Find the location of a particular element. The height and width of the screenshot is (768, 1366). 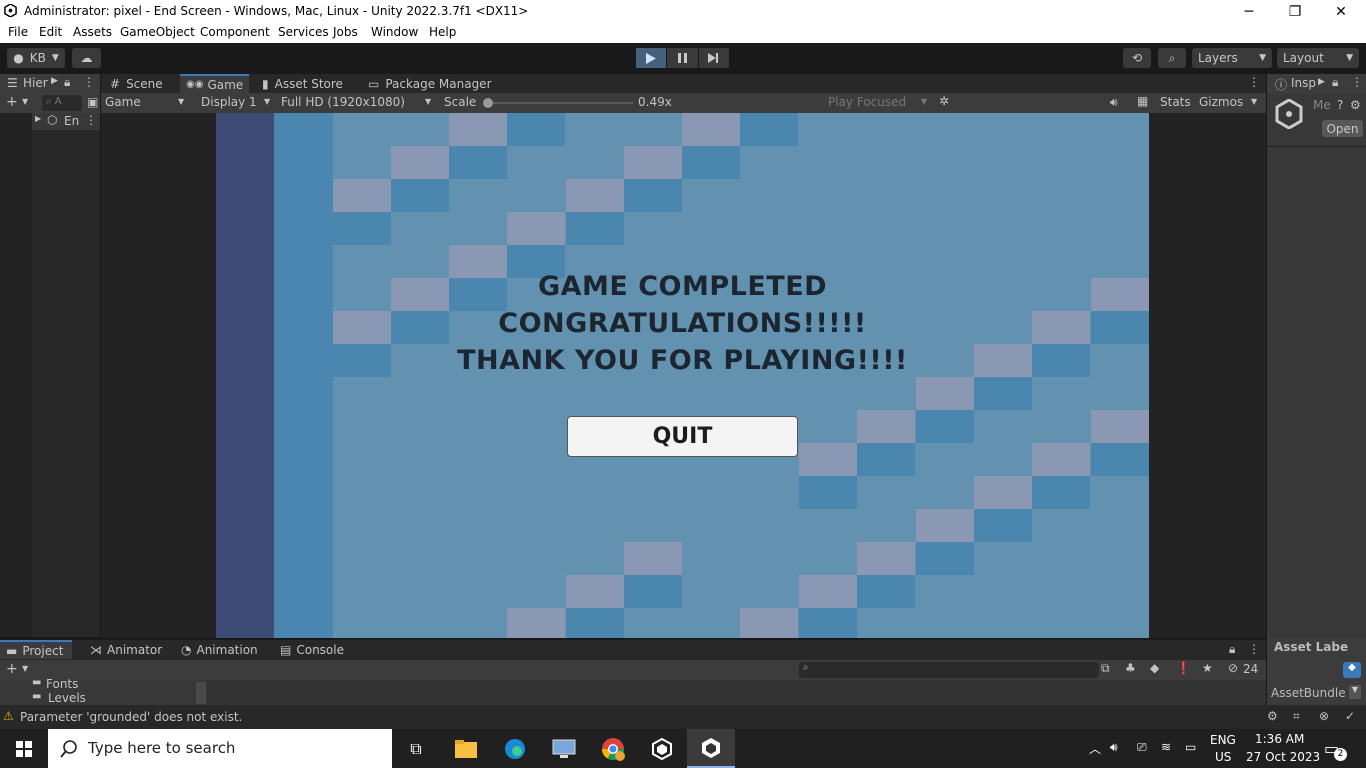

tab-asset-store: ▮ Asset Store is located at coordinates (302, 83).